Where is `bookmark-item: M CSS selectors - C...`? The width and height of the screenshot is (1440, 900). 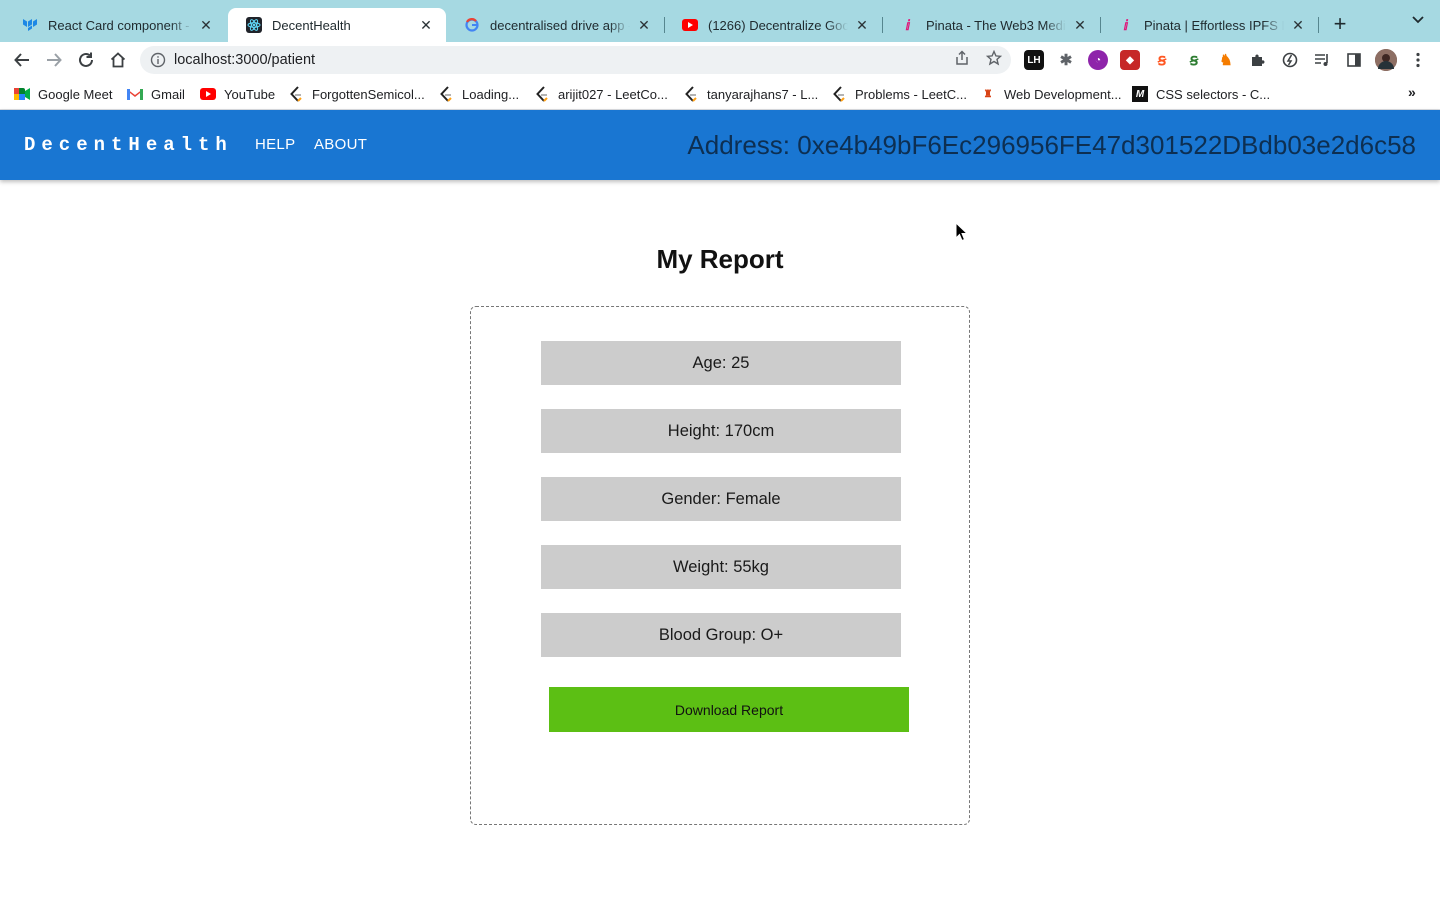 bookmark-item: M CSS selectors - C... is located at coordinates (1201, 94).